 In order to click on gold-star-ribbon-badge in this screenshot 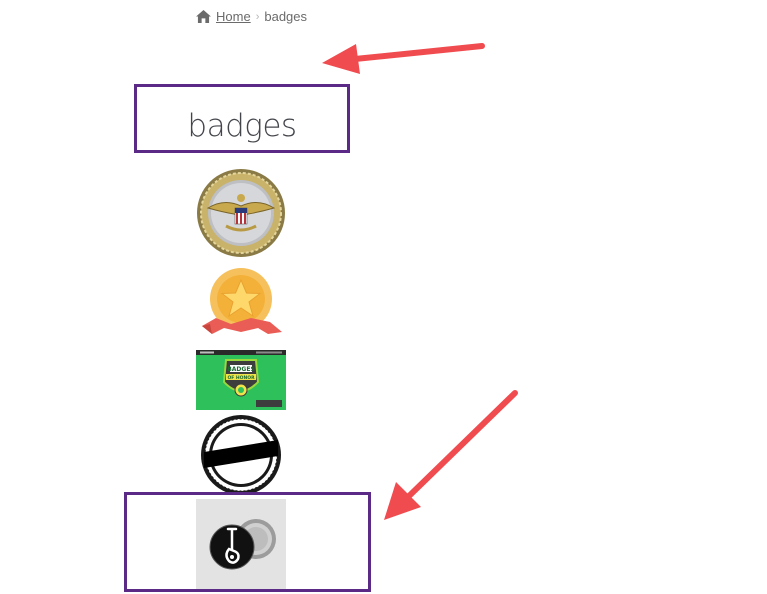, I will do `click(241, 303)`.